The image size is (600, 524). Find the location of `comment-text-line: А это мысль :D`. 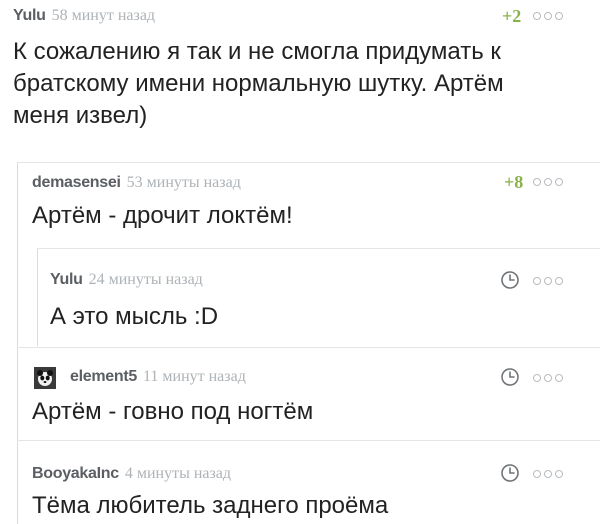

comment-text-line: А это мысль :D is located at coordinates (134, 316).